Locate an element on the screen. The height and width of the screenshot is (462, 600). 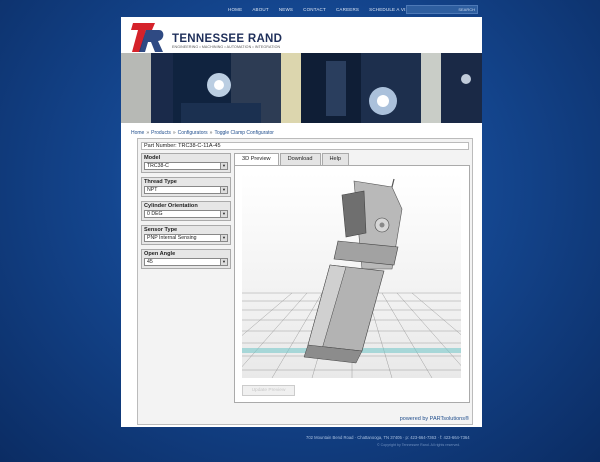
option-label: Cylinder Orientation is located at coordinates (171, 206).